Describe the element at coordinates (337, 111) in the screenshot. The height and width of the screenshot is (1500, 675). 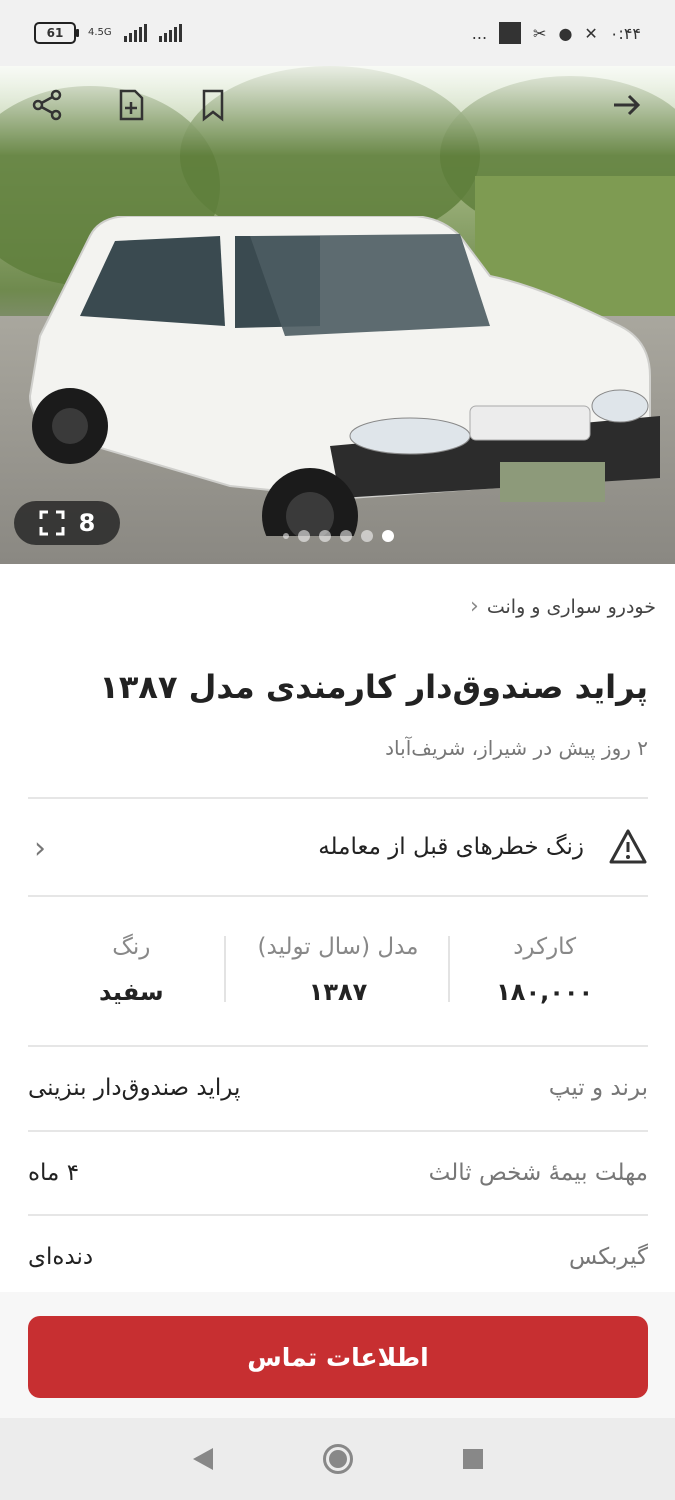
I see `hero-top-gradient` at that location.